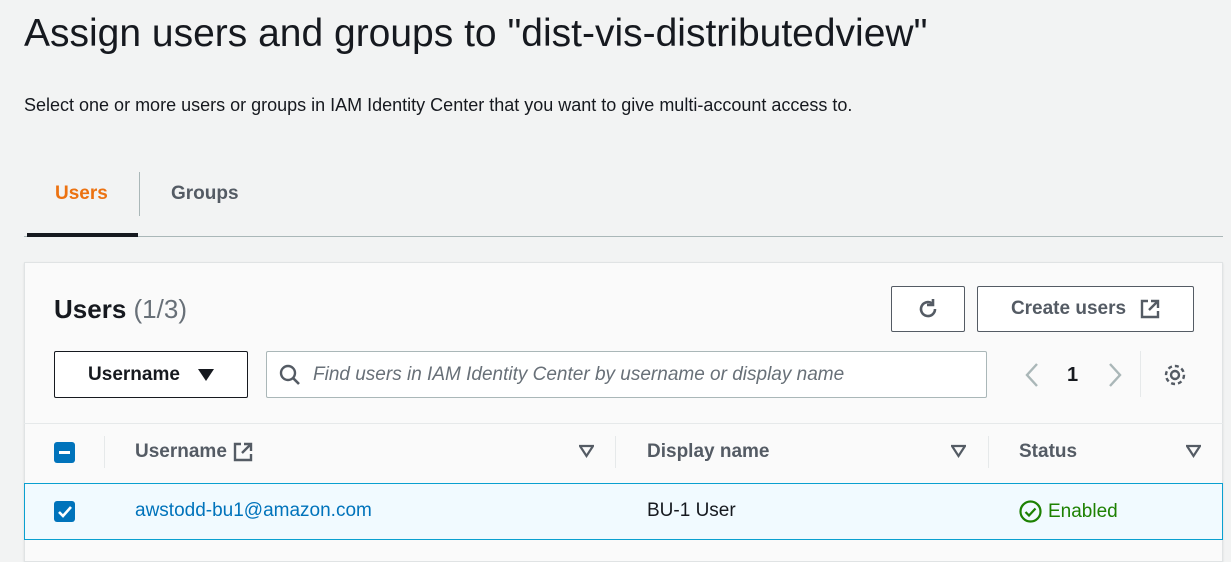 This screenshot has width=1231, height=562. I want to click on column-header-display-name: Display name, so click(708, 452).